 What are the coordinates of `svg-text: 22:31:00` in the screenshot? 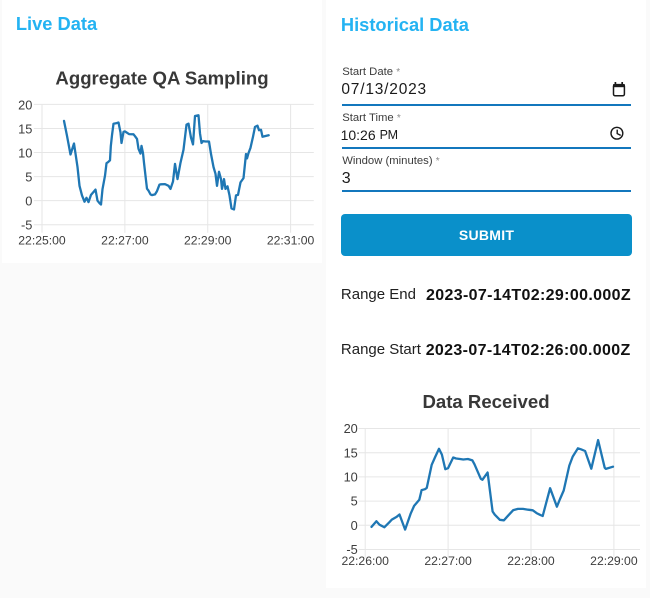 It's located at (291, 240).